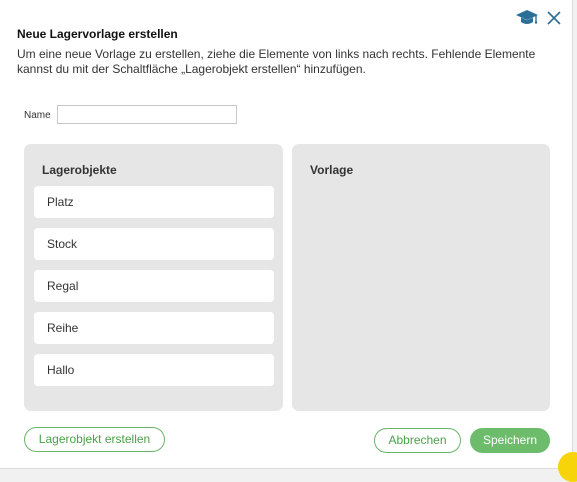 The height and width of the screenshot is (482, 577). What do you see at coordinates (154, 244) in the screenshot?
I see `storage-object-item: Stock` at bounding box center [154, 244].